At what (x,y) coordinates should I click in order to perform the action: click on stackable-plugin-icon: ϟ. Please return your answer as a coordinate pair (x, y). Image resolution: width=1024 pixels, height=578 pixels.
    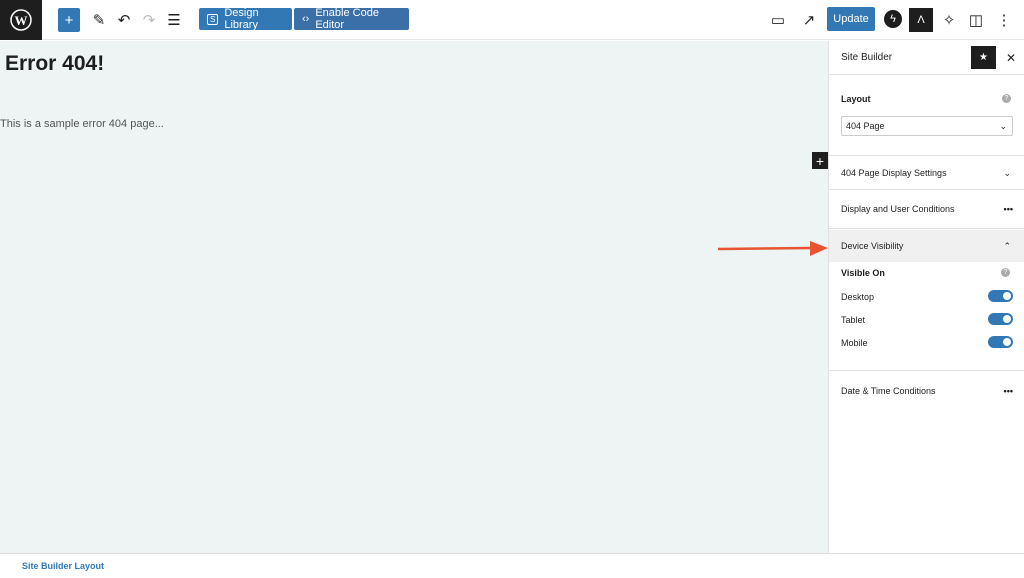
    Looking at the image, I should click on (893, 19).